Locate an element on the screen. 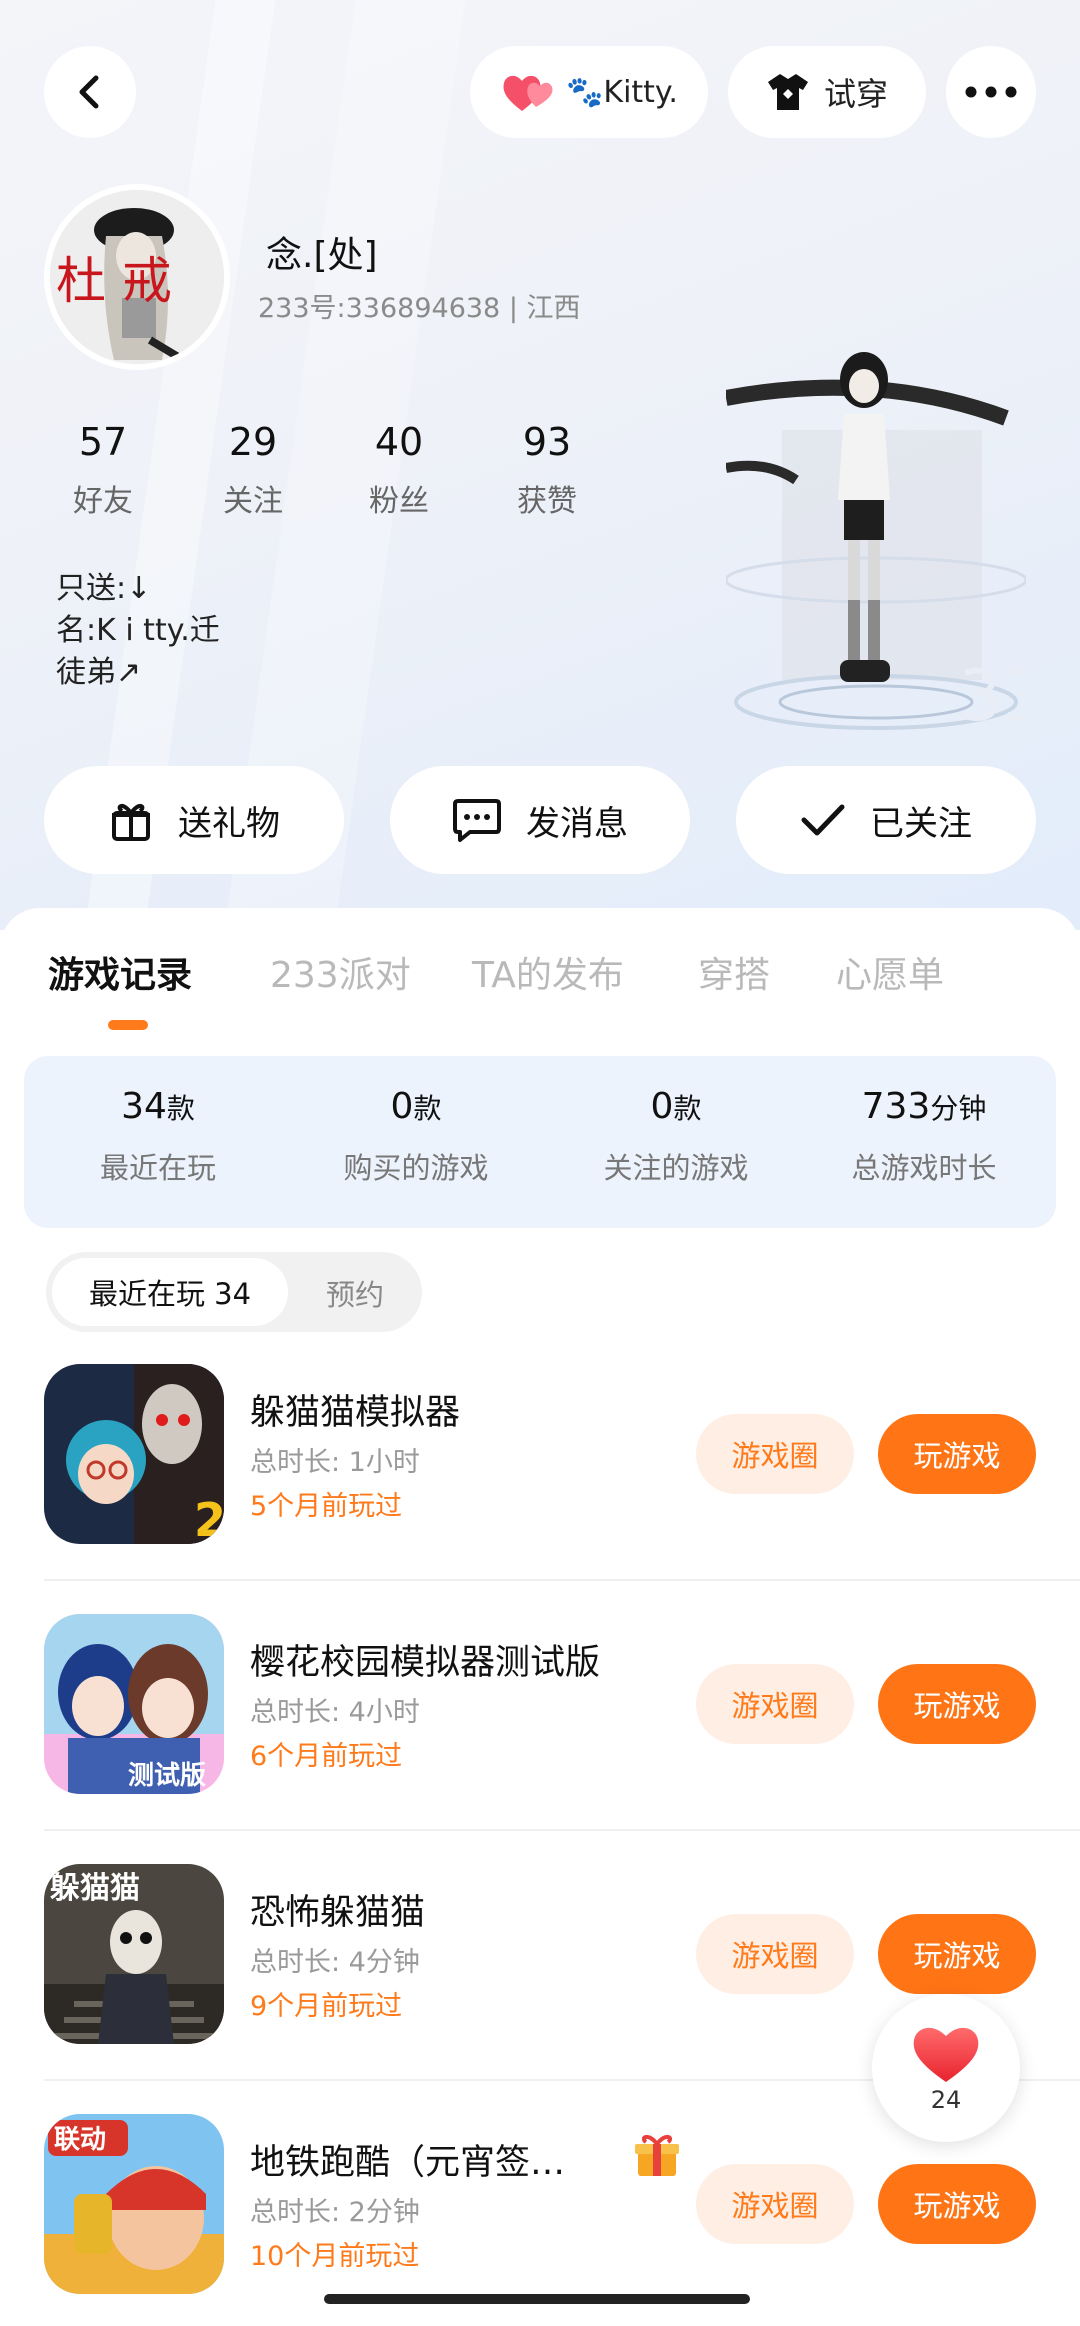 The width and height of the screenshot is (1080, 2326). stat-likes: 93 获赞 is located at coordinates (547, 470).